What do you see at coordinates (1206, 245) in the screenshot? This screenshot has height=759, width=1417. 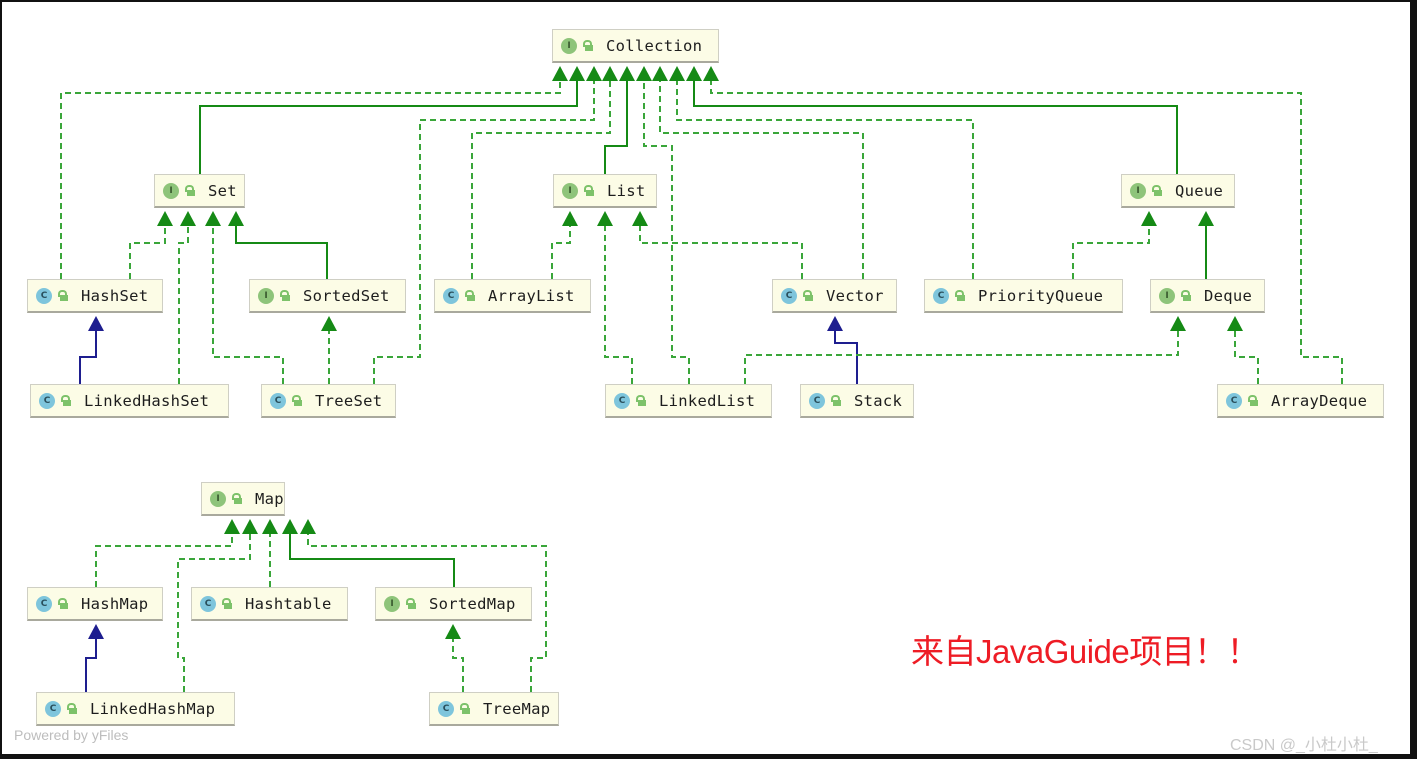 I see `edge-deque-to-queue` at bounding box center [1206, 245].